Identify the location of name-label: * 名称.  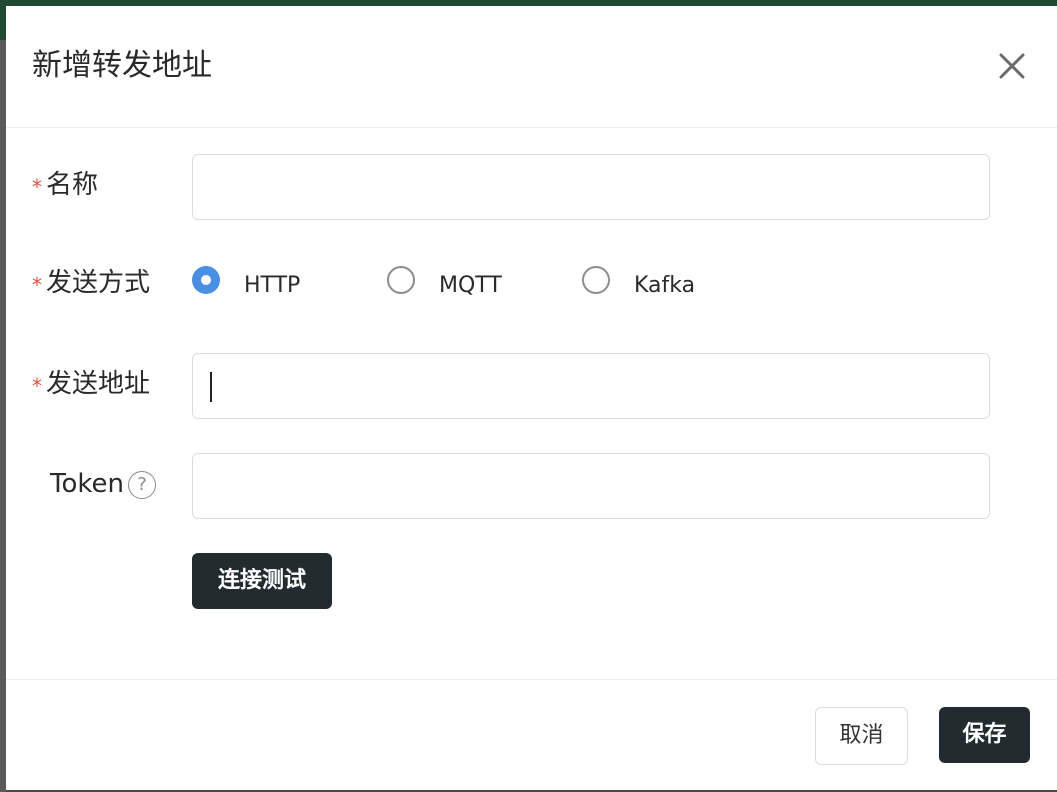
(65, 185).